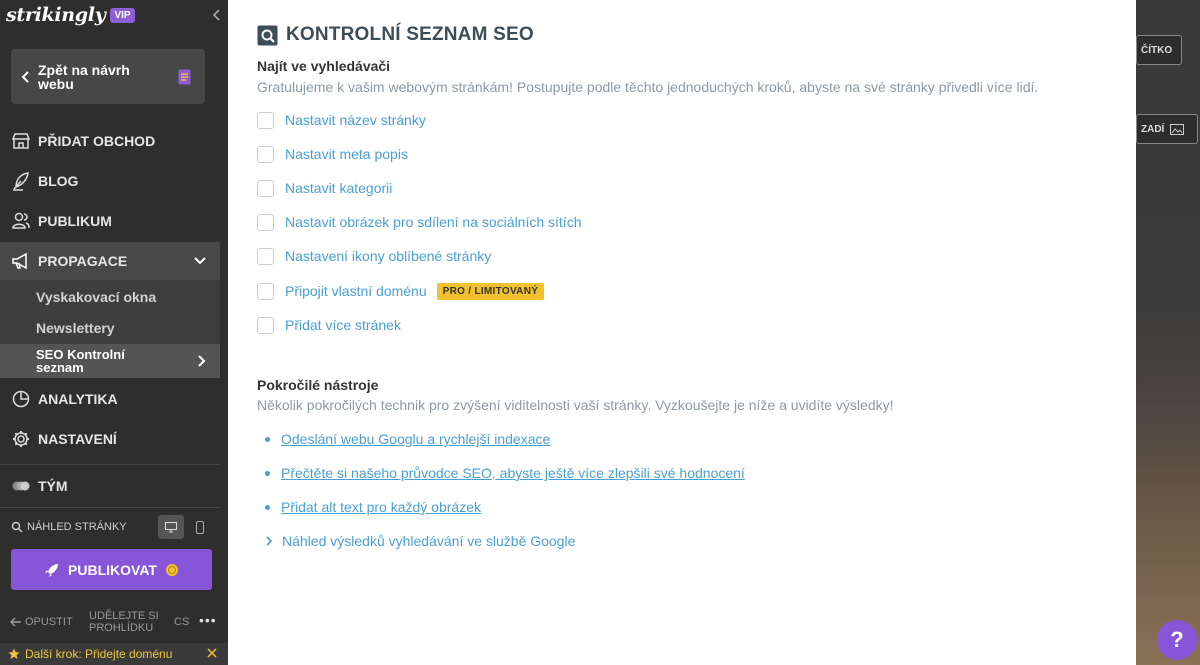 The width and height of the screenshot is (1200, 665). Describe the element at coordinates (97, 141) in the screenshot. I see `sidebar-item-label: PŘIDAT OBCHOD` at that location.